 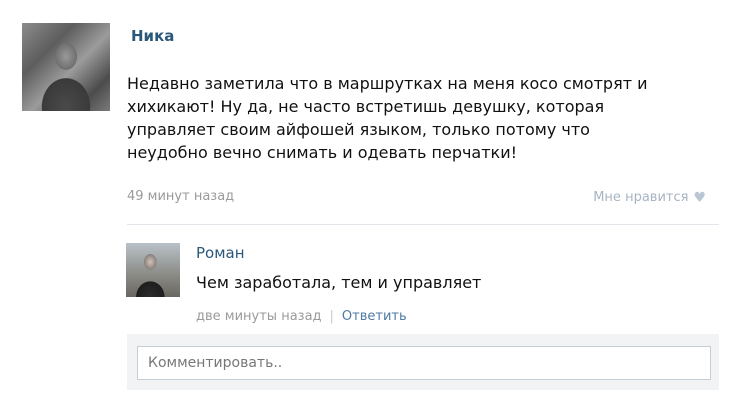 I want to click on comment-input, so click(x=424, y=363).